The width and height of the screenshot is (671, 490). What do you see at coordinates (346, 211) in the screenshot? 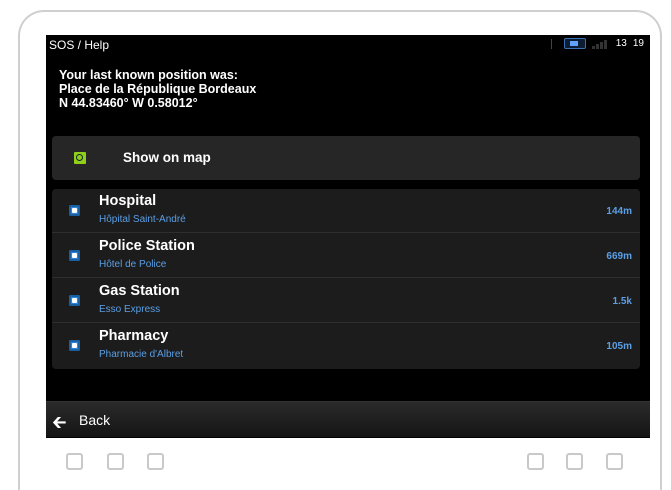
I see `poi-row-hospital: Hospital Hôpital Saint-André 144m` at bounding box center [346, 211].